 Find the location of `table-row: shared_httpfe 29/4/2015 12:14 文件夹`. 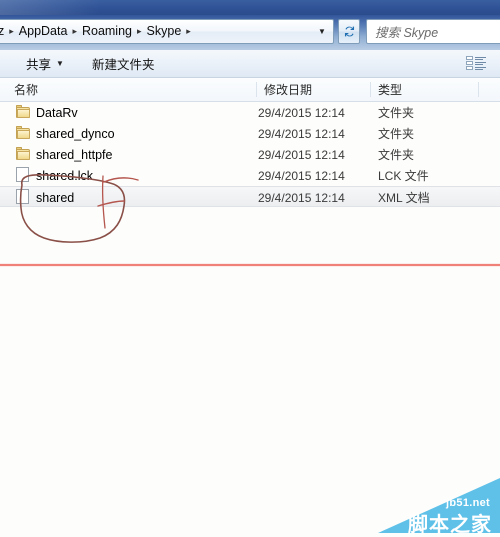

table-row: shared_httpfe 29/4/2015 12:14 文件夹 is located at coordinates (250, 154).